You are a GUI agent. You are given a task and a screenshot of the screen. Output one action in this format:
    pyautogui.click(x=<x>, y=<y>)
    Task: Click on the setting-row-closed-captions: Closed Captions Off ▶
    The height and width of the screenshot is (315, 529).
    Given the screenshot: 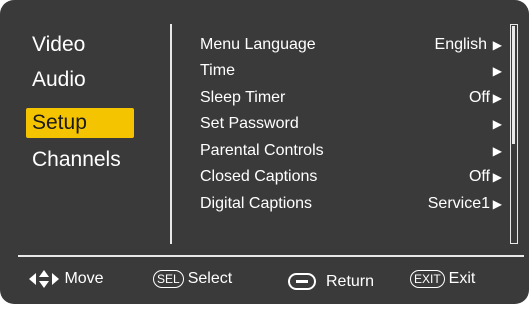 What is the action you would take?
    pyautogui.click(x=351, y=177)
    